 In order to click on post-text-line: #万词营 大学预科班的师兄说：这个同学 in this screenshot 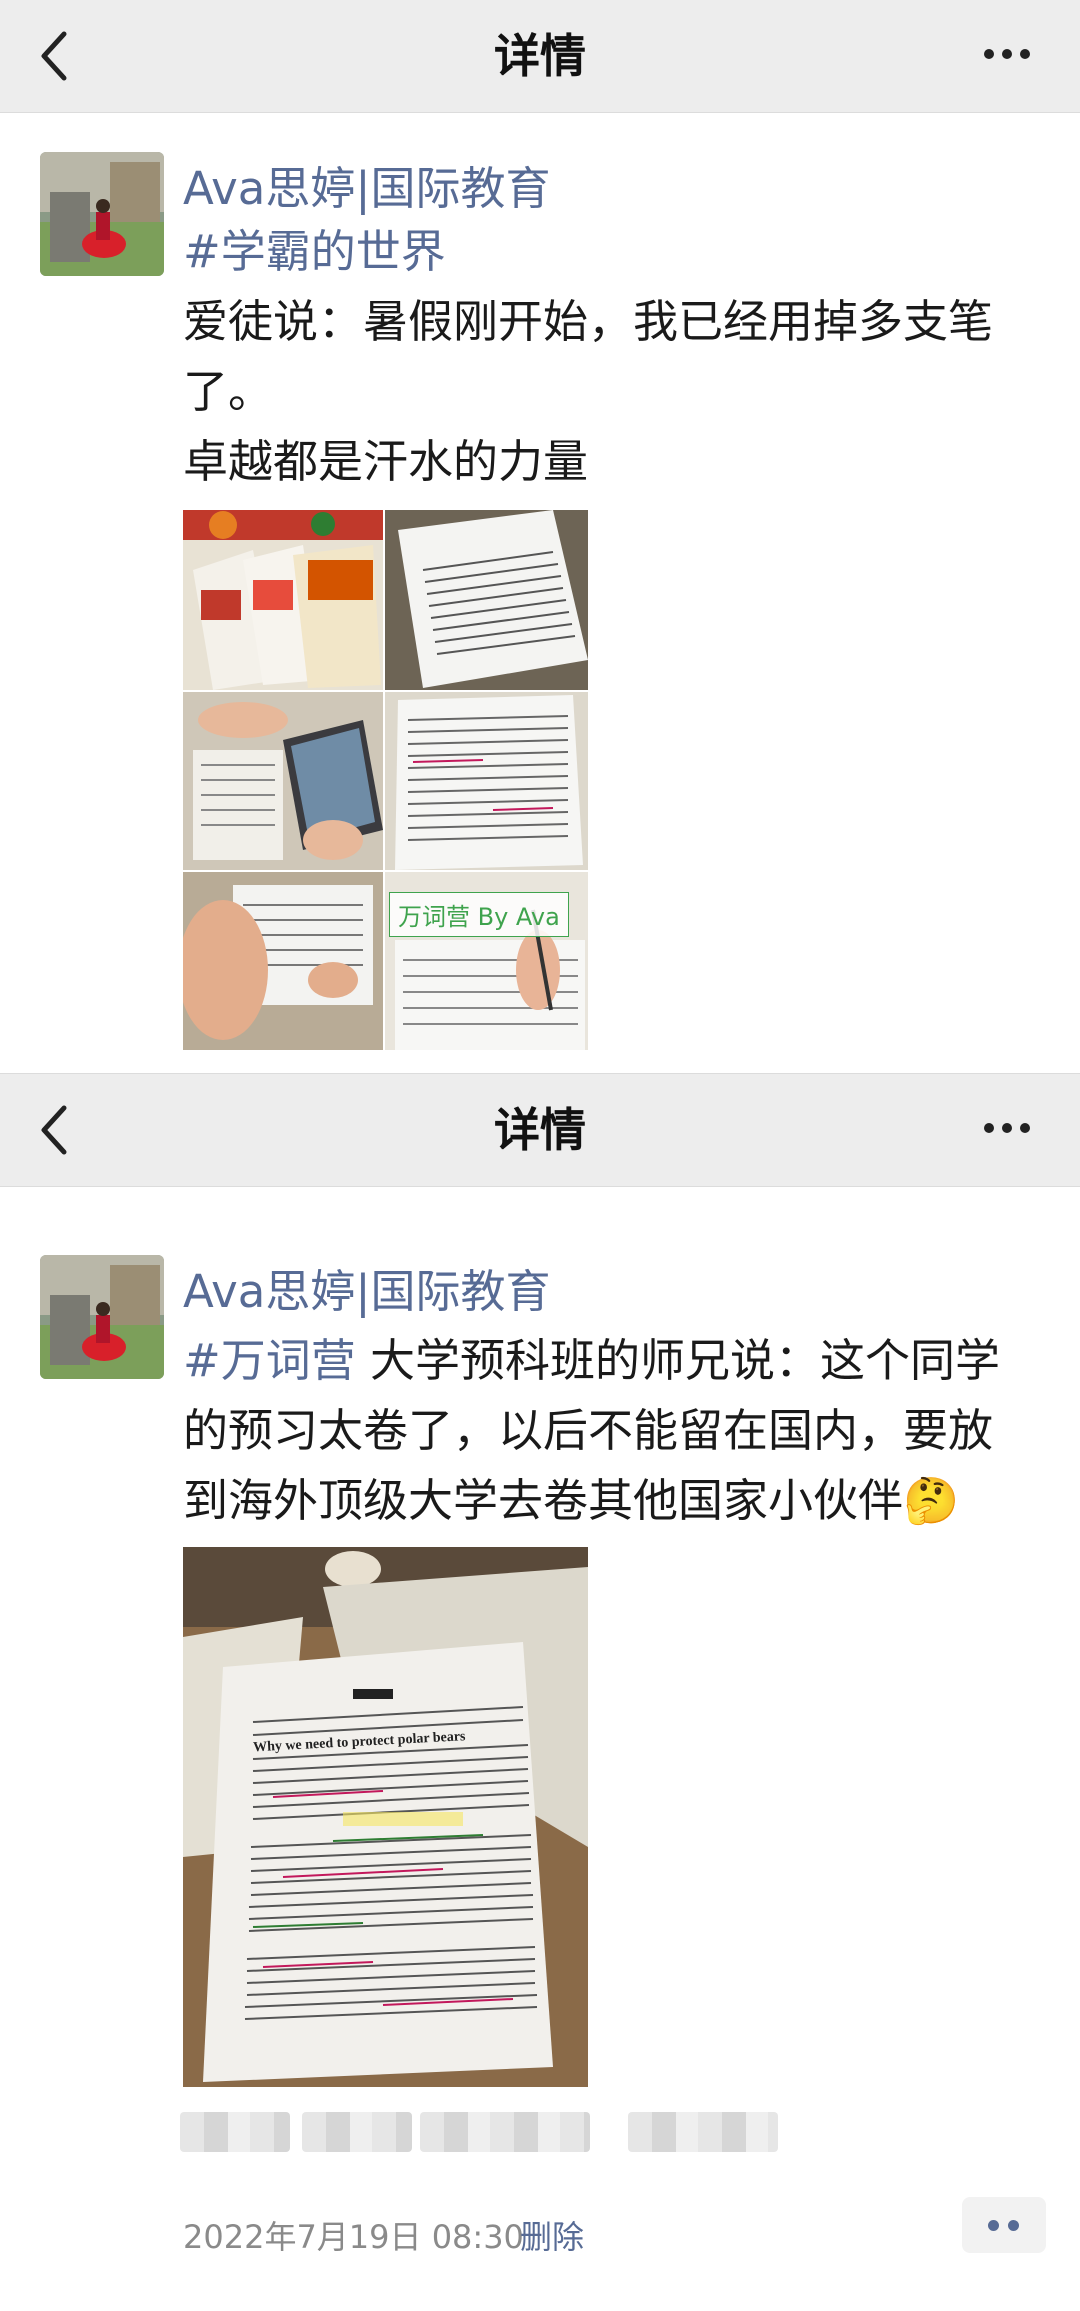, I will do `click(613, 1361)`.